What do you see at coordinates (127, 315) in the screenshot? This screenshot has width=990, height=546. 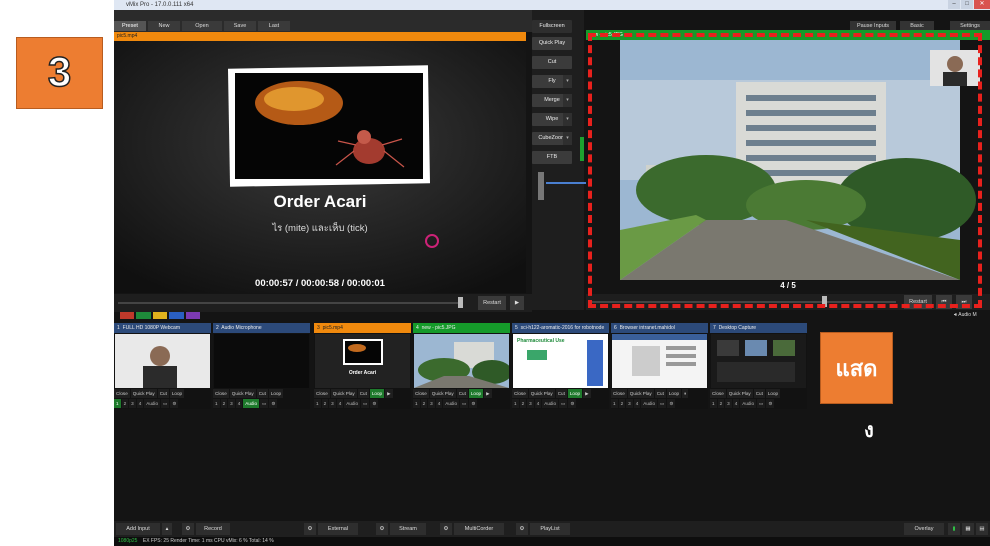 I see `swatch-red` at bounding box center [127, 315].